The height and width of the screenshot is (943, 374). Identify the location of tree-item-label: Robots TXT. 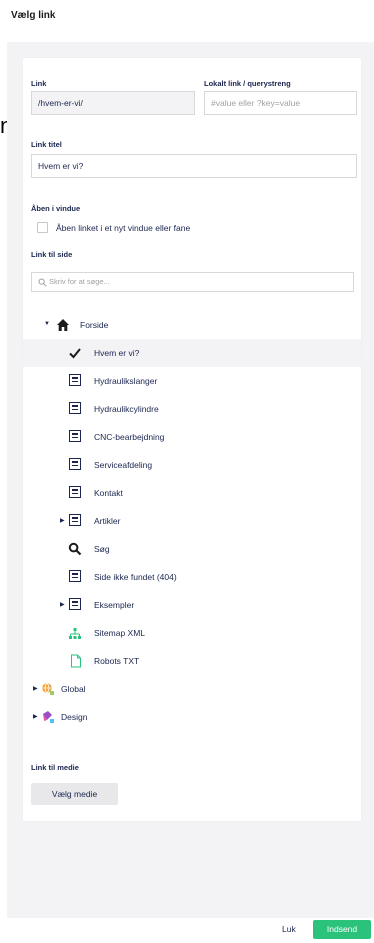
(117, 661).